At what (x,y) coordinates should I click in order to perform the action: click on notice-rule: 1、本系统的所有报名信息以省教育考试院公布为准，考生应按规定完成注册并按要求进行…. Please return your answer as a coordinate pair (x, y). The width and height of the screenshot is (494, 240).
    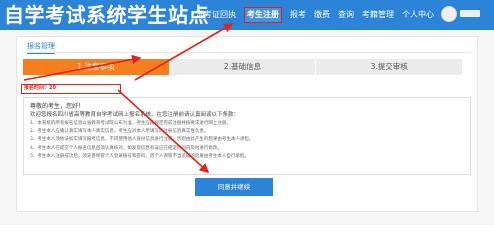
    Looking at the image, I should click on (130, 123).